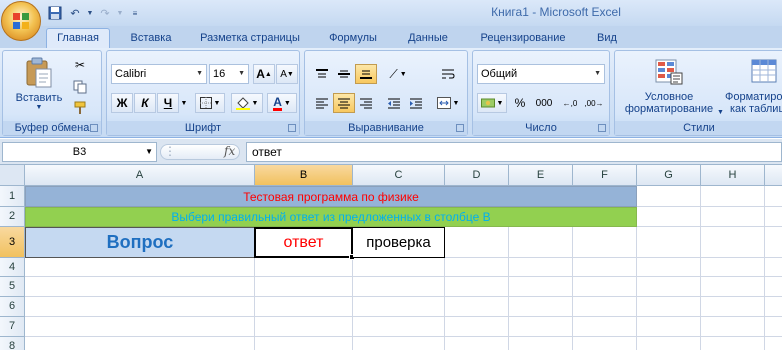 The width and height of the screenshot is (782, 350). I want to click on align-center-icon, so click(344, 103).